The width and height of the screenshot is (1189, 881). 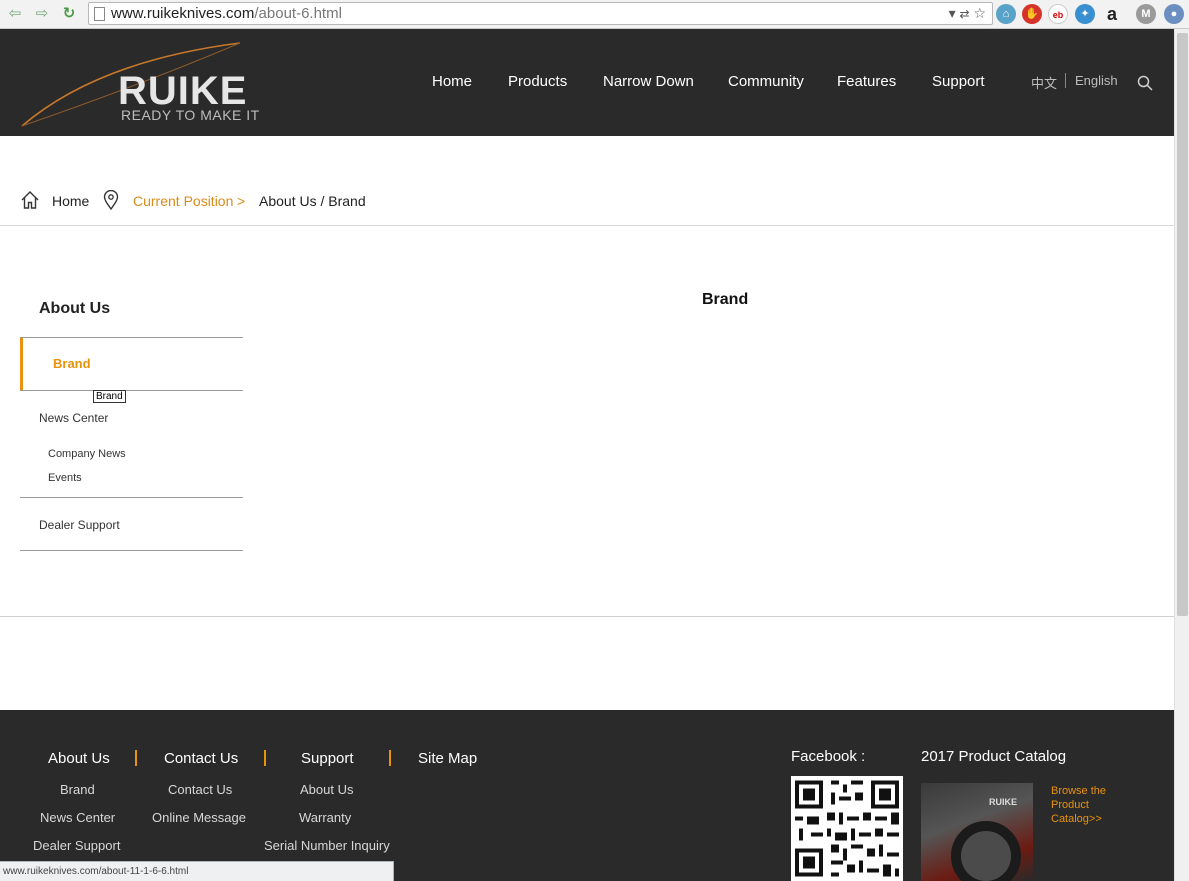 What do you see at coordinates (1145, 83) in the screenshot?
I see `search-icon` at bounding box center [1145, 83].